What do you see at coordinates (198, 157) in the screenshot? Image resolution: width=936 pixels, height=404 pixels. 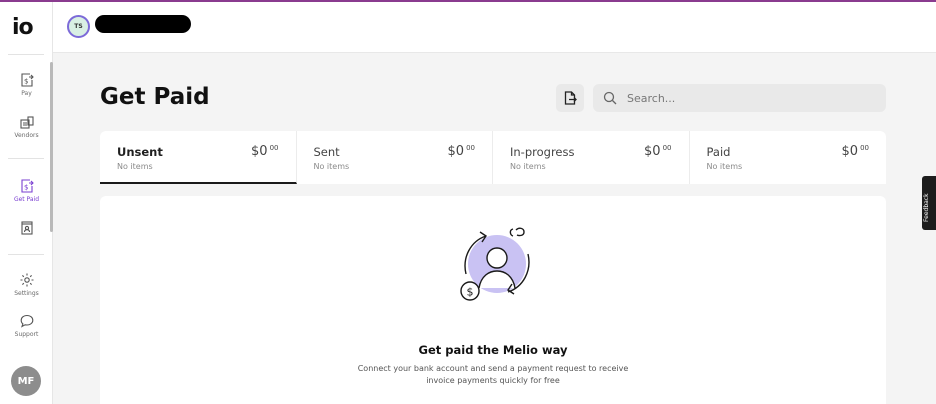 I see `tab-unsent: Unsent No items $0 00` at bounding box center [198, 157].